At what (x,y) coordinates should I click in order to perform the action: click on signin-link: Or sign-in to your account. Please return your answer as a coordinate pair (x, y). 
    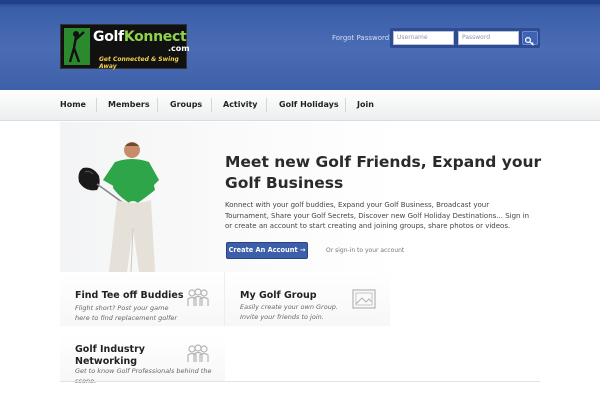
    Looking at the image, I should click on (365, 250).